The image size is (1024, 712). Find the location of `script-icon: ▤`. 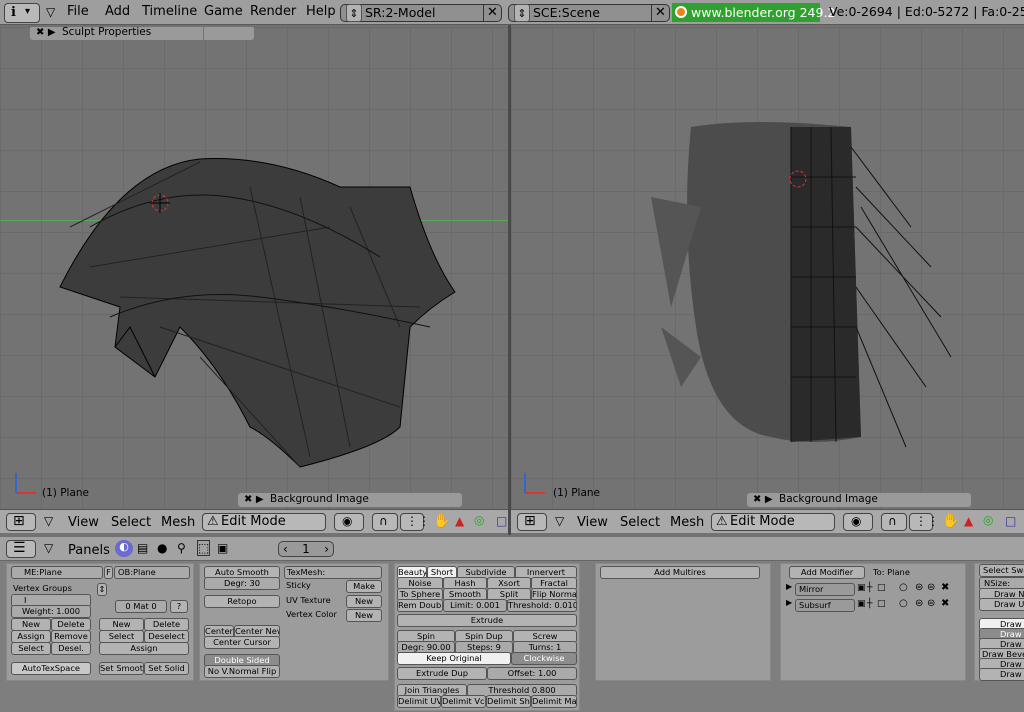

script-icon: ▤ is located at coordinates (142, 548).